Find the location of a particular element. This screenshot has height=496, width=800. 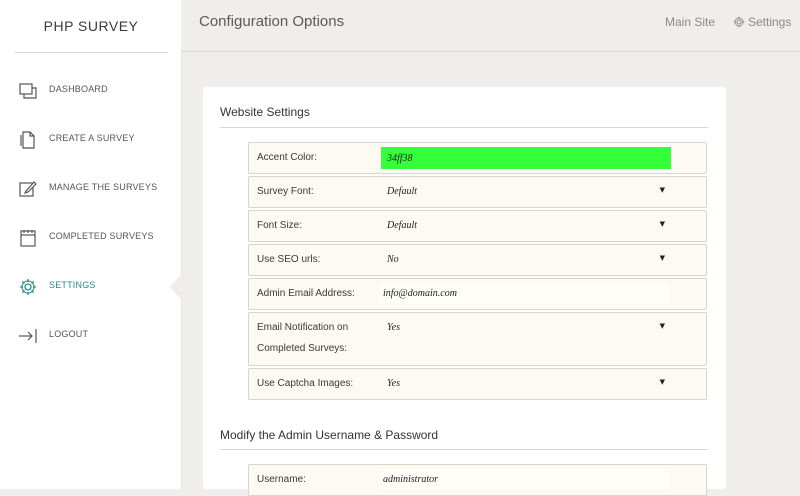

sidebar-item-settings: SETTINGS is located at coordinates (90, 287).